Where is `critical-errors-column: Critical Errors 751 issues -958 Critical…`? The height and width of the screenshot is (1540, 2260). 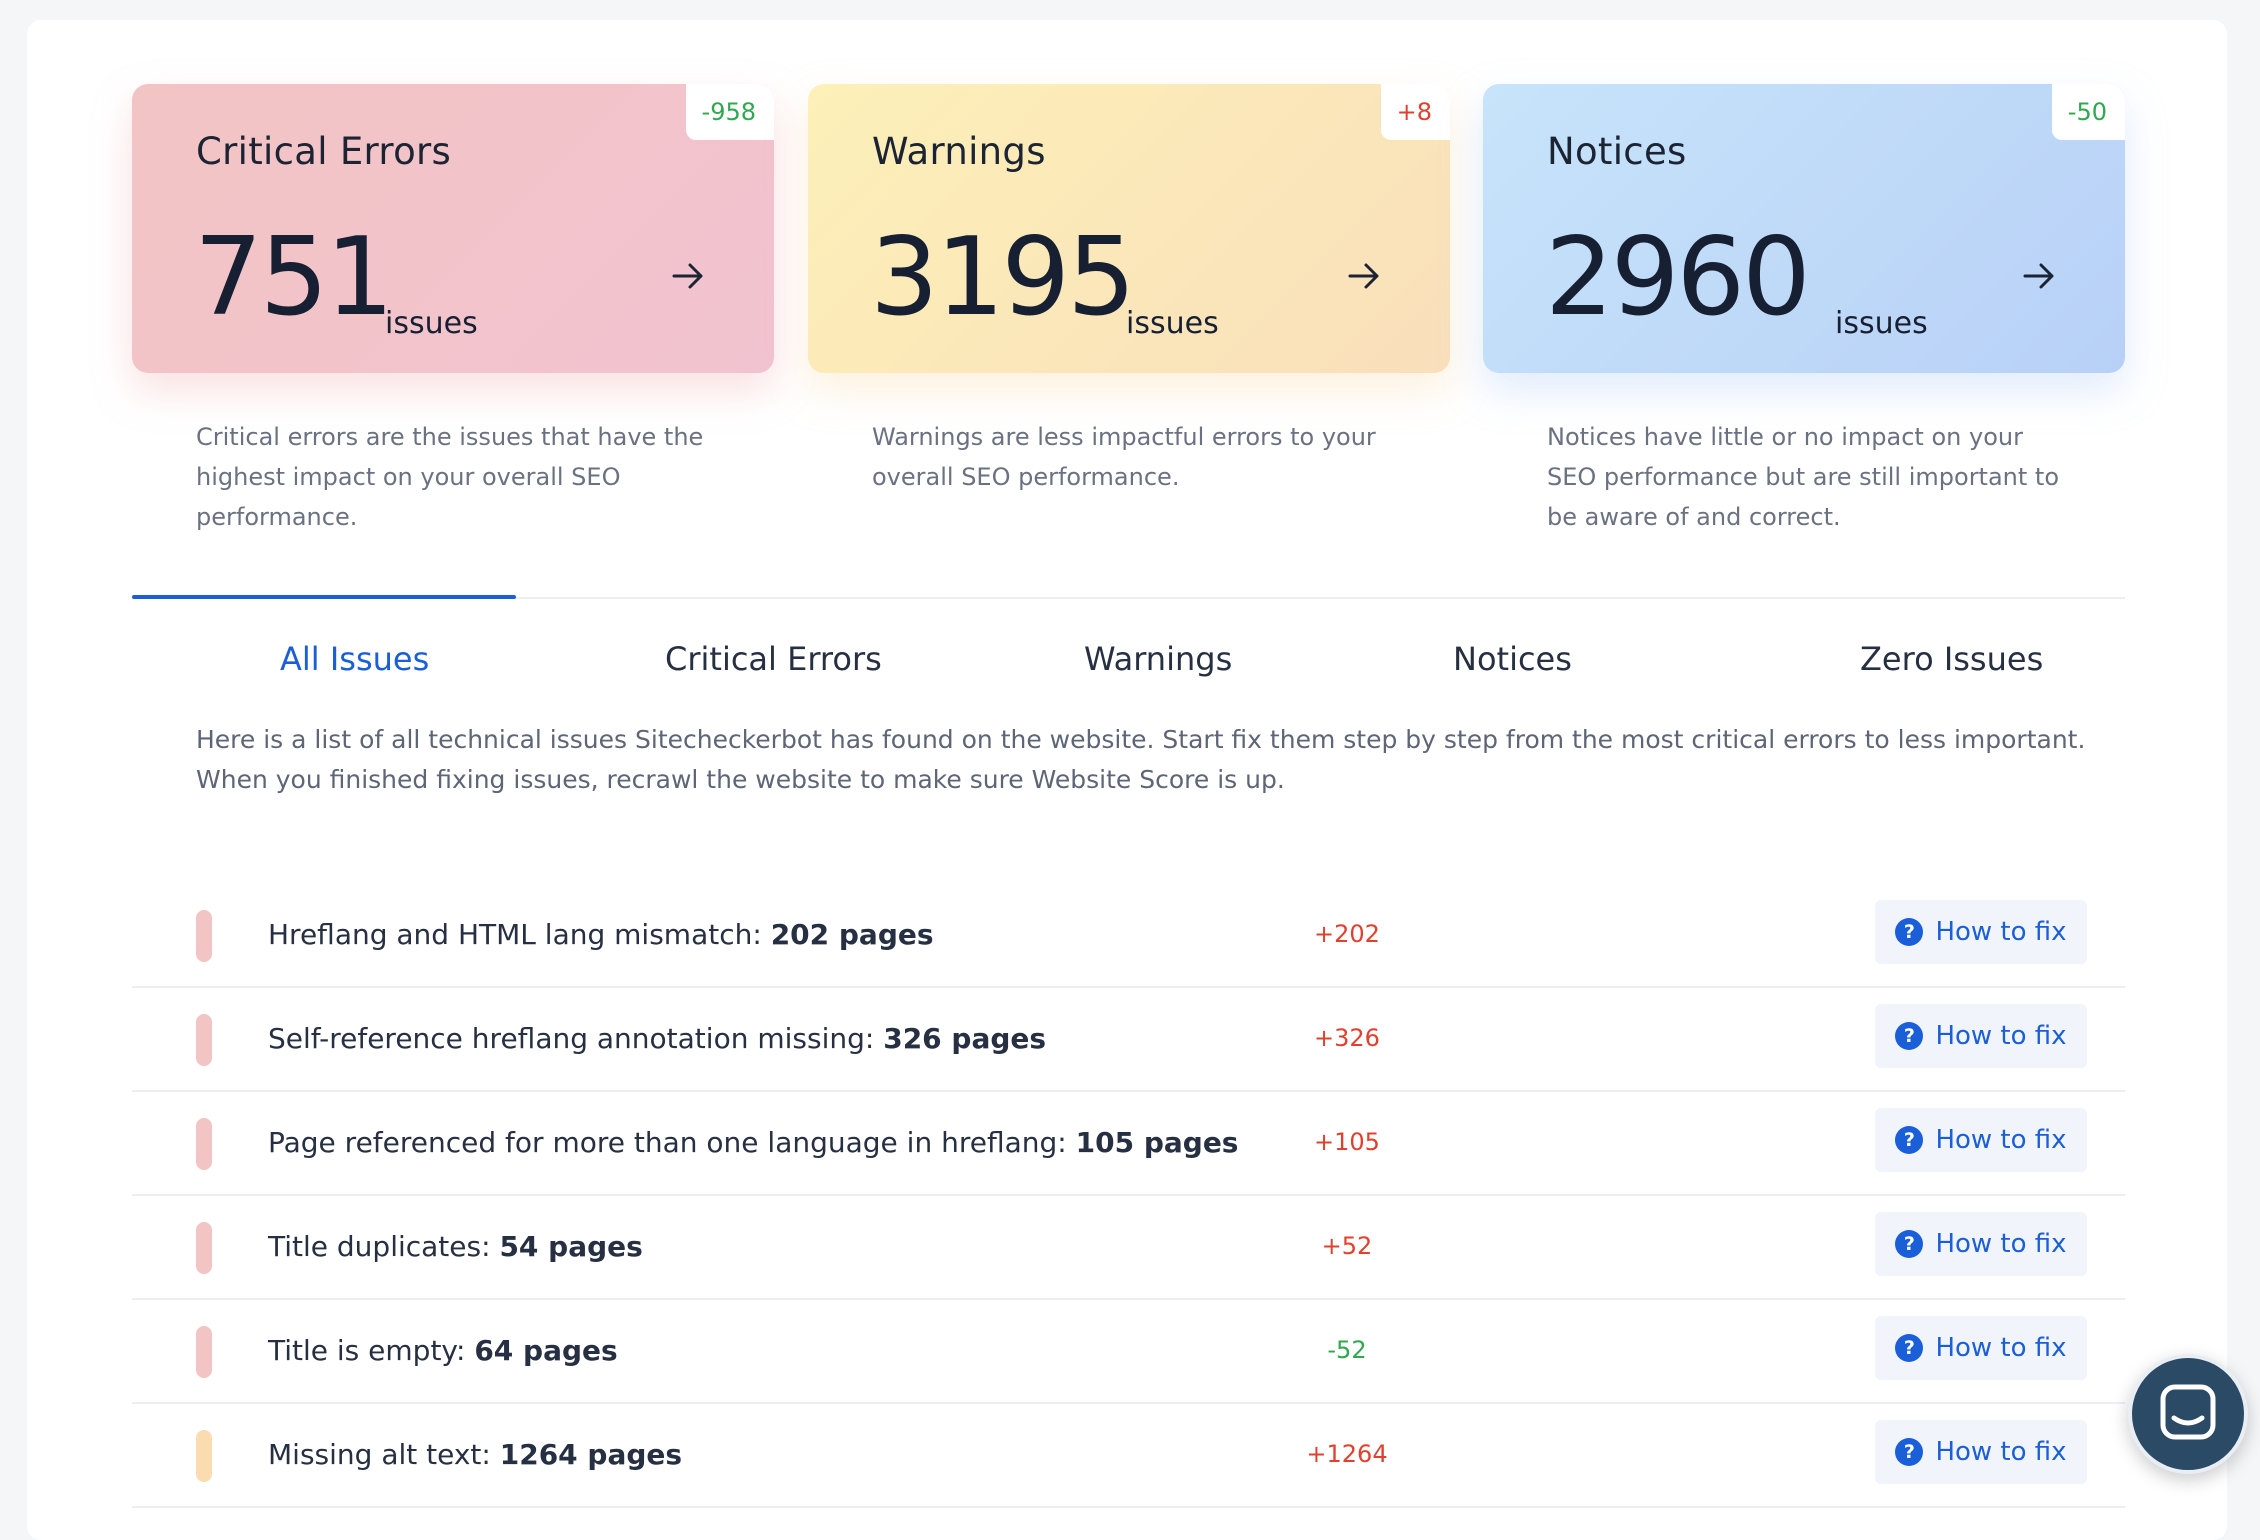 critical-errors-column: Critical Errors 751 issues -958 Critical… is located at coordinates (453, 310).